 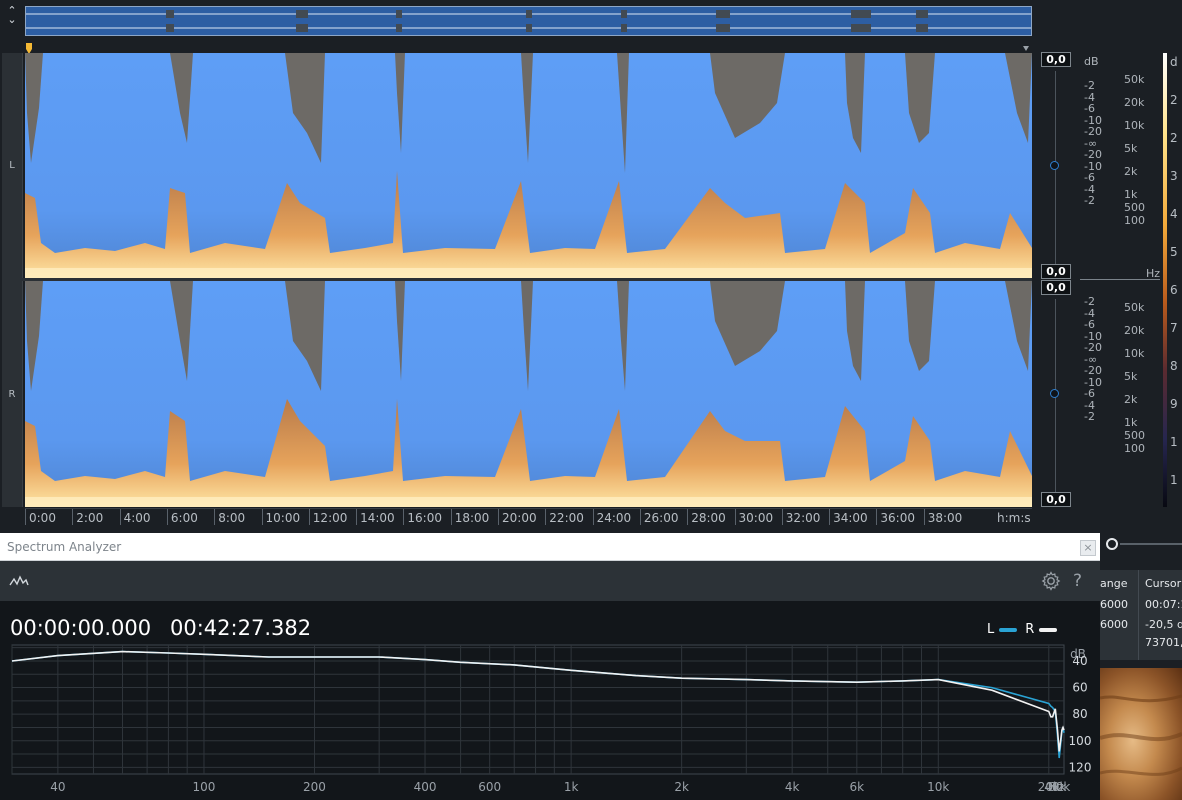 What do you see at coordinates (1091, 61) in the screenshot?
I see `db-scale-unit: dB` at bounding box center [1091, 61].